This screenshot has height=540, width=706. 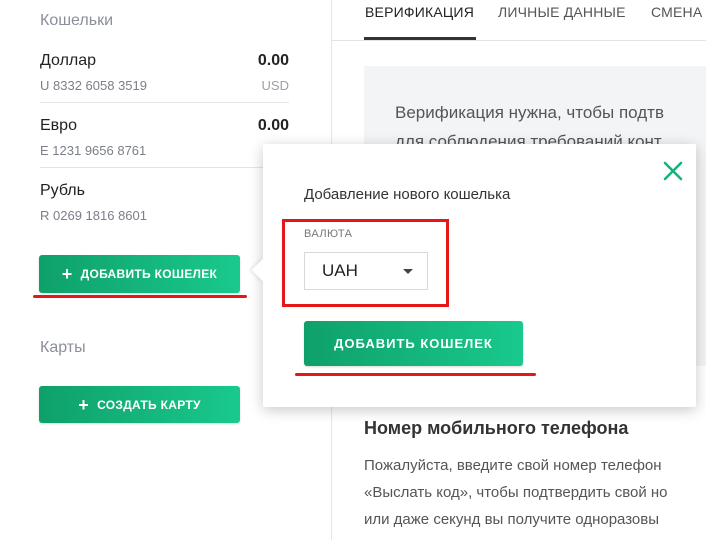 What do you see at coordinates (407, 194) in the screenshot?
I see `popup-title: Добавление нового кошелька` at bounding box center [407, 194].